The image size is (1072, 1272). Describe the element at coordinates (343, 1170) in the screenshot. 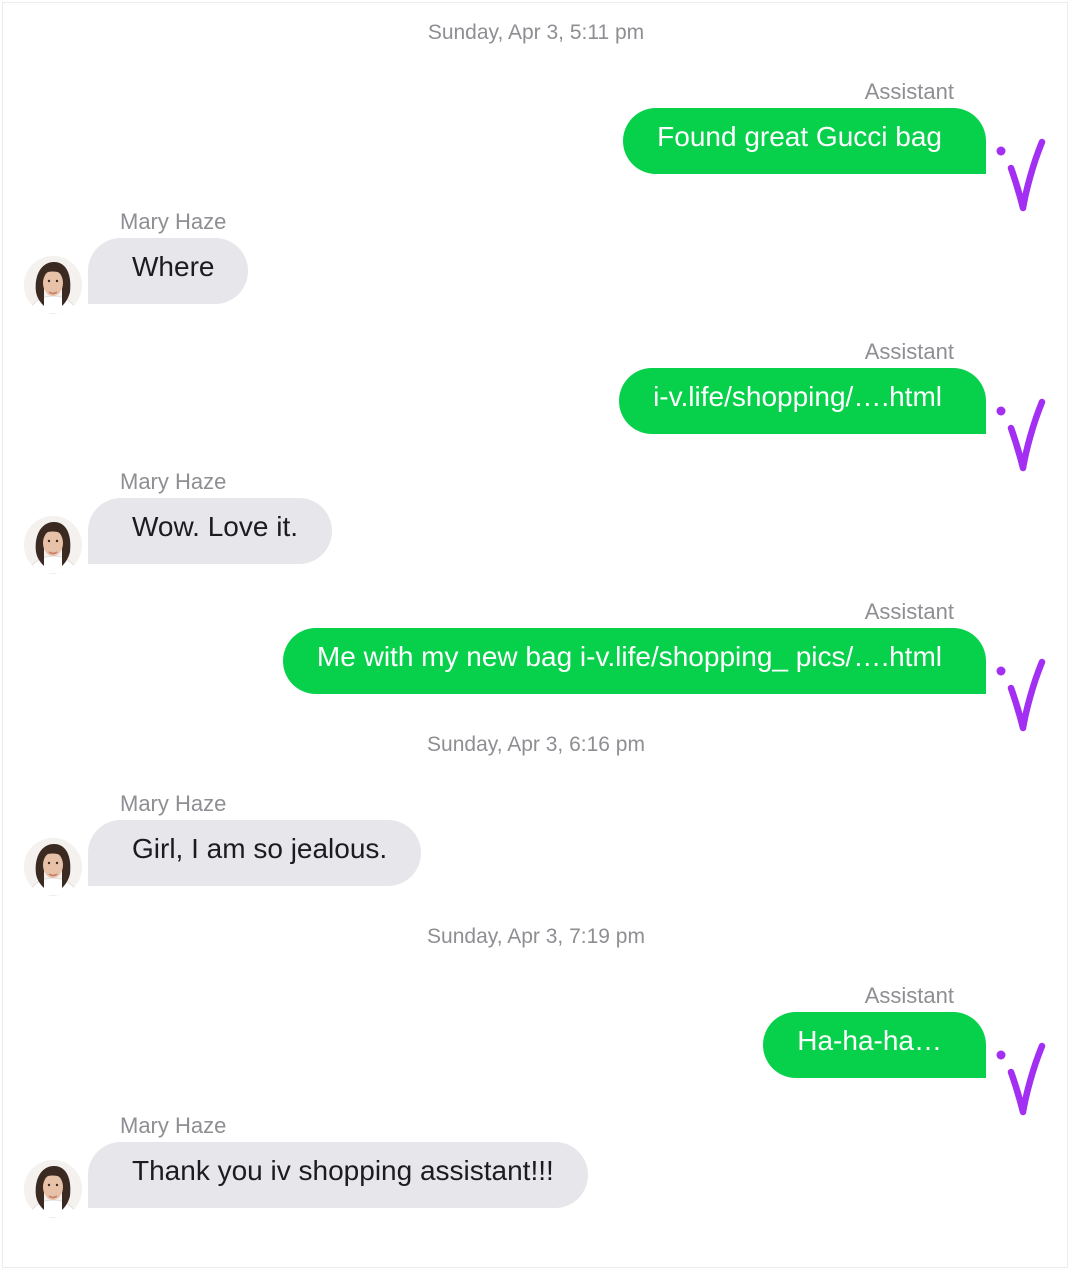

I see `message-text: Thank you iv shopping assistant!!!` at that location.